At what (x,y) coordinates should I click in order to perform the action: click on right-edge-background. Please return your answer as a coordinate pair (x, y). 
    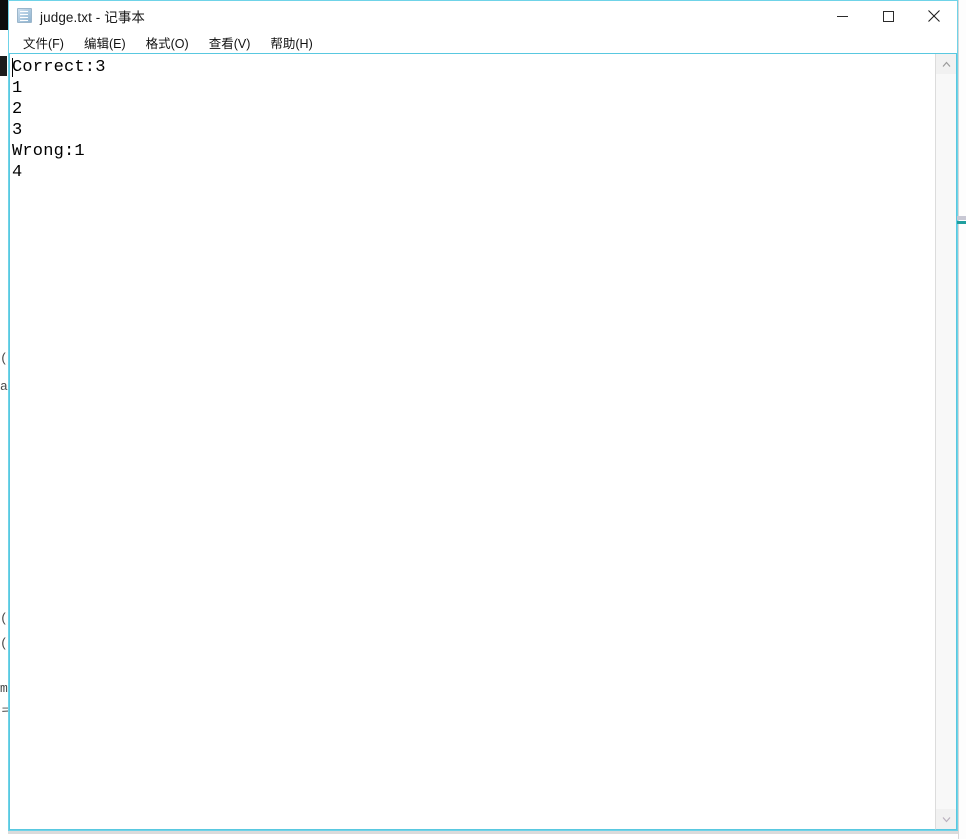
    Looking at the image, I should click on (962, 419).